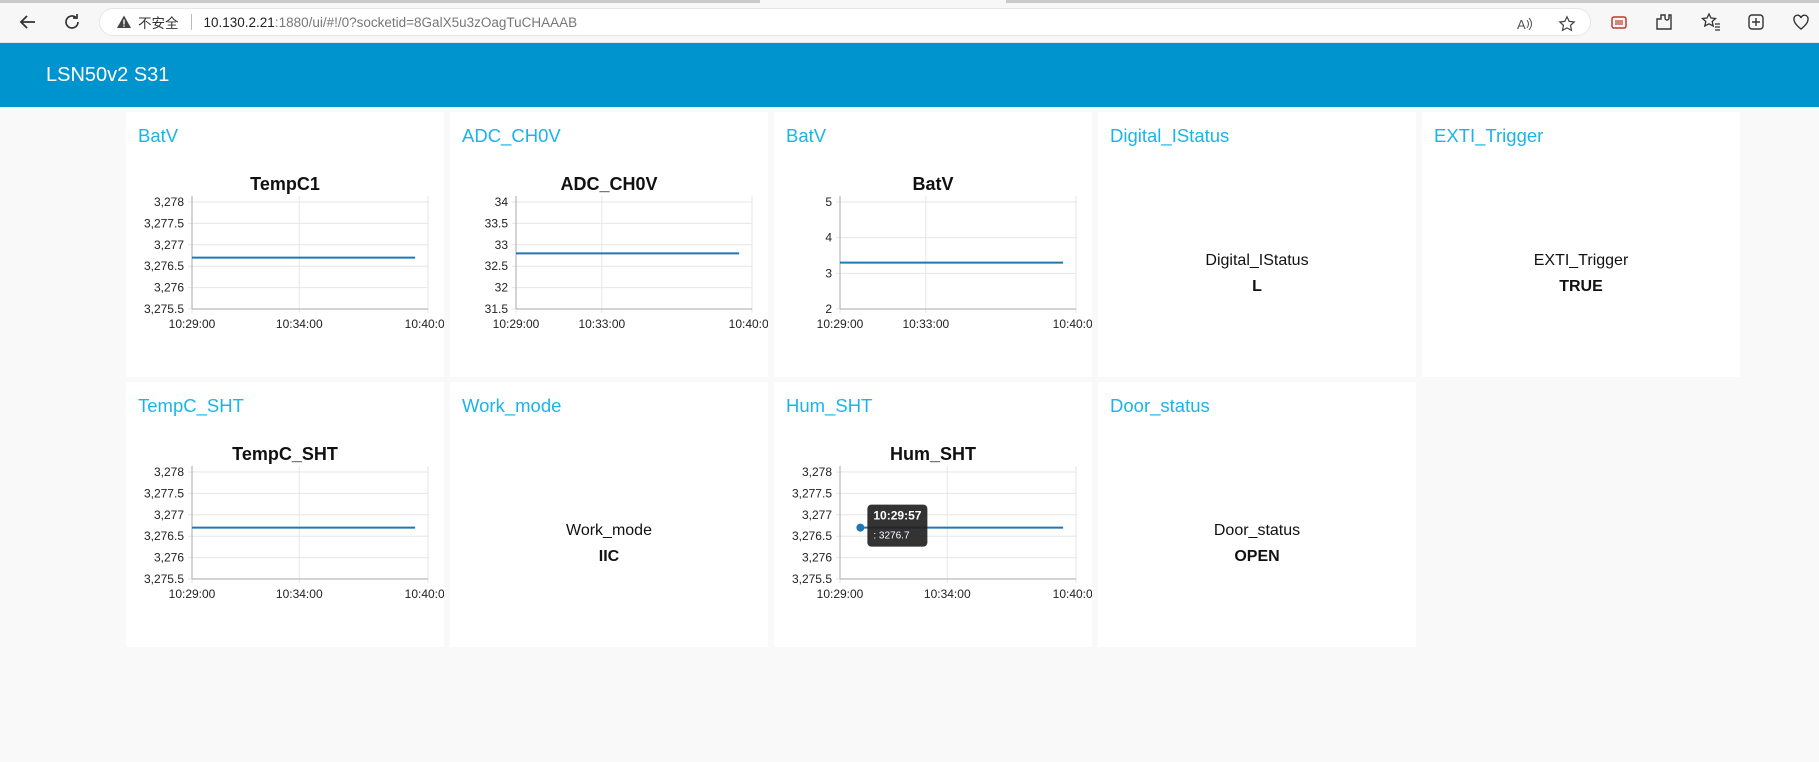 The width and height of the screenshot is (1819, 762). What do you see at coordinates (285, 454) in the screenshot?
I see `chart-title: TempC_SHT` at bounding box center [285, 454].